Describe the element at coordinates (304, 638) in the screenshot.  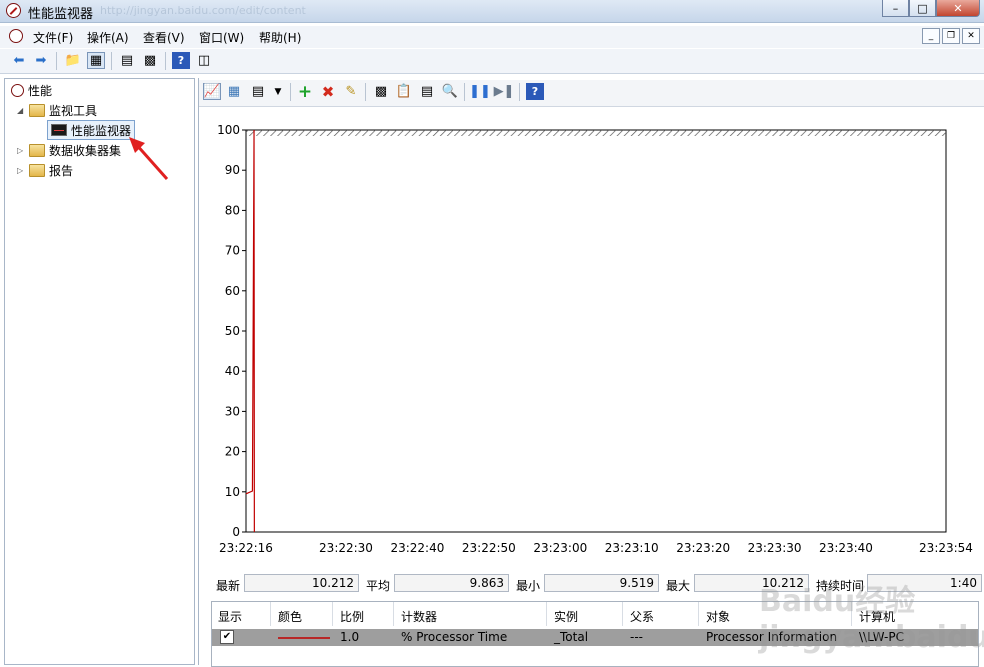
I see `color-swatch-line` at that location.